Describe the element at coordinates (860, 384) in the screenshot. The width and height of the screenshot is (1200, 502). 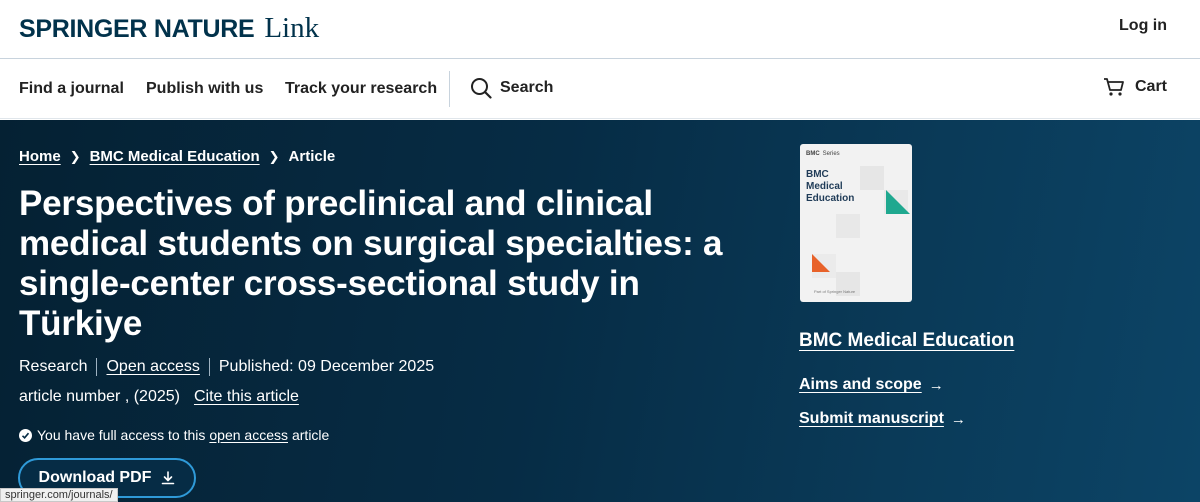
I see `aims-and-scope-label: Aims and scope` at that location.